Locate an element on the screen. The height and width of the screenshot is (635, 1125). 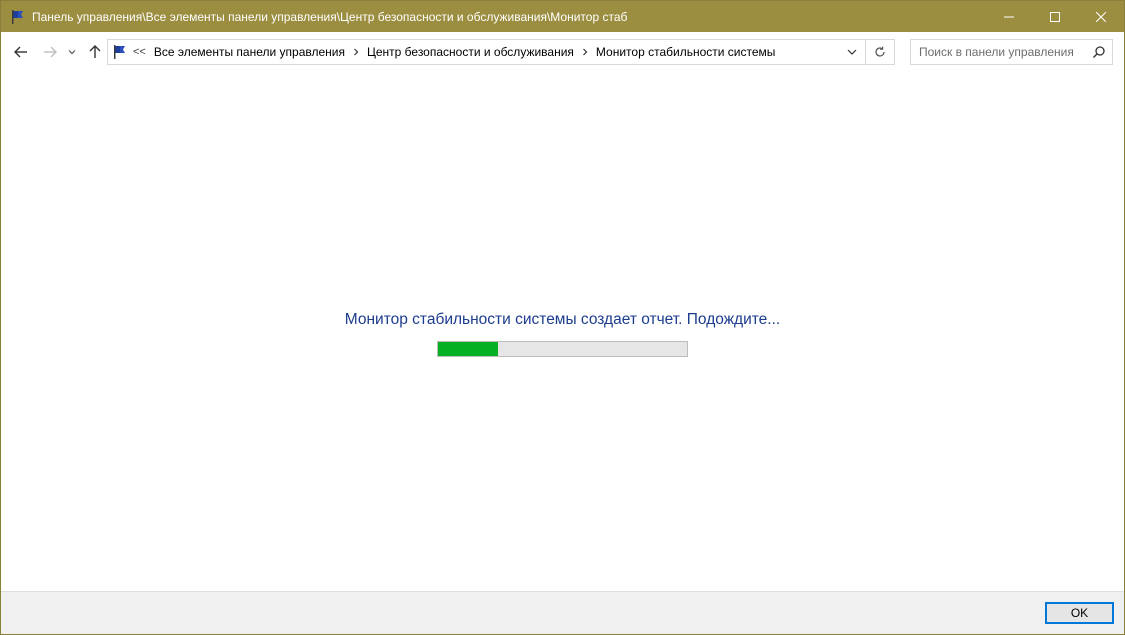
back-button is located at coordinates (21, 52).